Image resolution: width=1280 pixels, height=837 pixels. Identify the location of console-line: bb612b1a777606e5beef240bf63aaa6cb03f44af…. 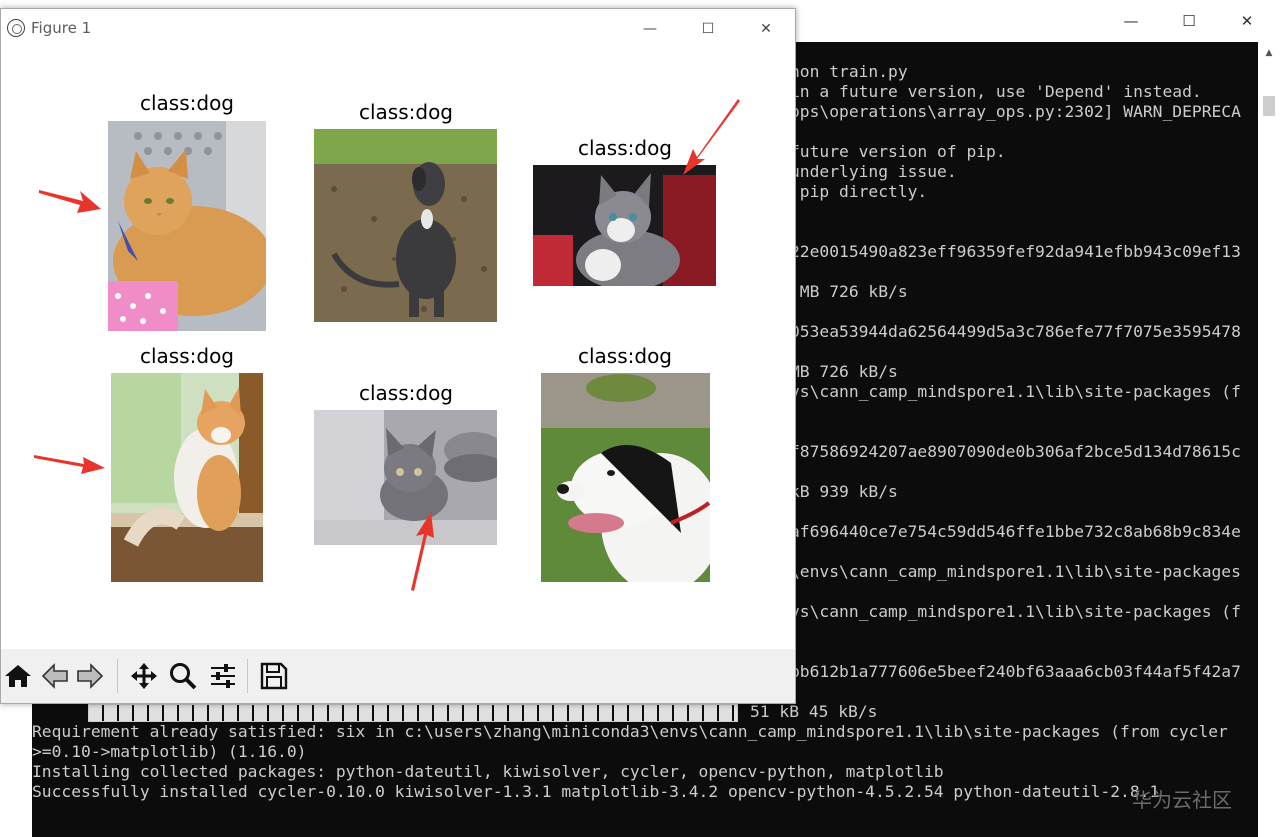
(1015, 671).